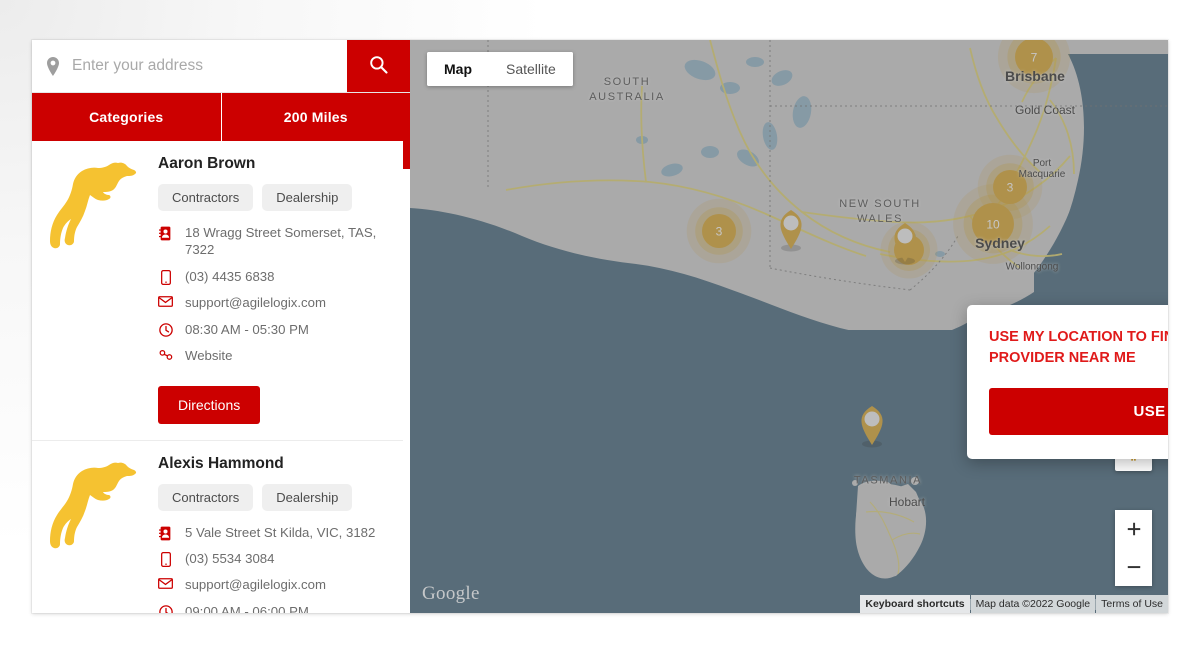 The image size is (1200, 651). What do you see at coordinates (1132, 604) in the screenshot?
I see `terms-of-use-link: Terms of Use` at bounding box center [1132, 604].